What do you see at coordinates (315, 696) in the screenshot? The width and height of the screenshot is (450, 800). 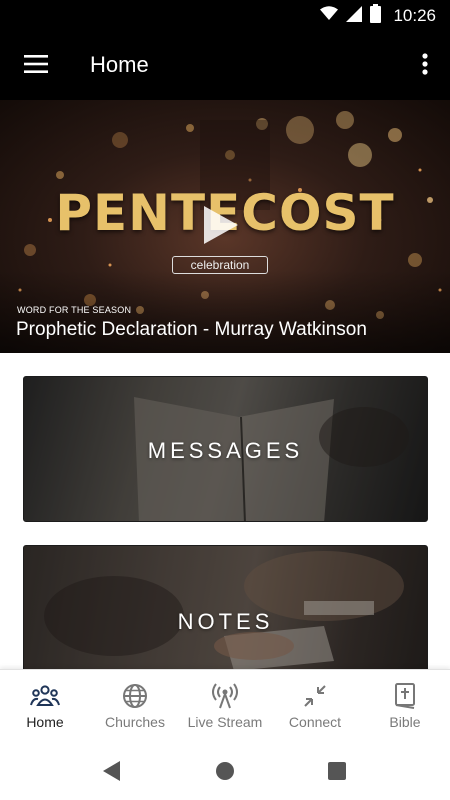 I see `collapse-arrows-icon` at bounding box center [315, 696].